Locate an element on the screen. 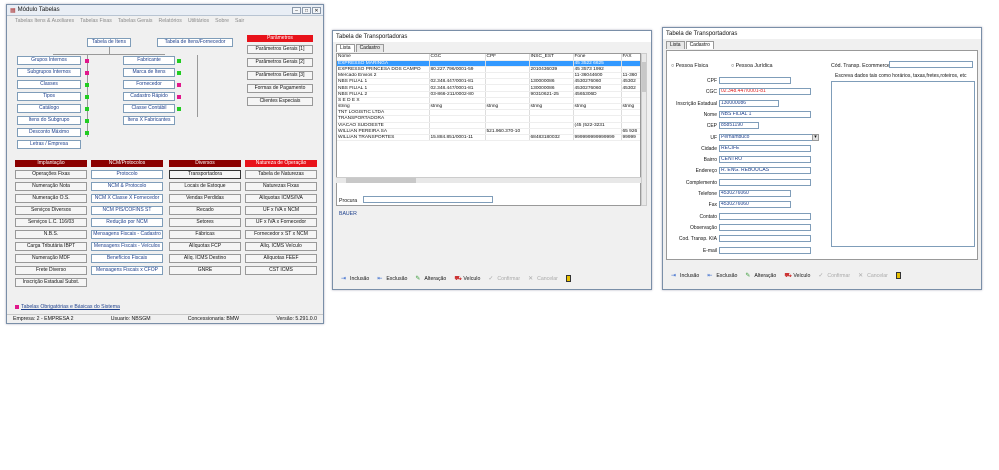 This screenshot has width=999, height=470. itens-fabricantes-button: Itens X Fabricantes is located at coordinates (149, 120).